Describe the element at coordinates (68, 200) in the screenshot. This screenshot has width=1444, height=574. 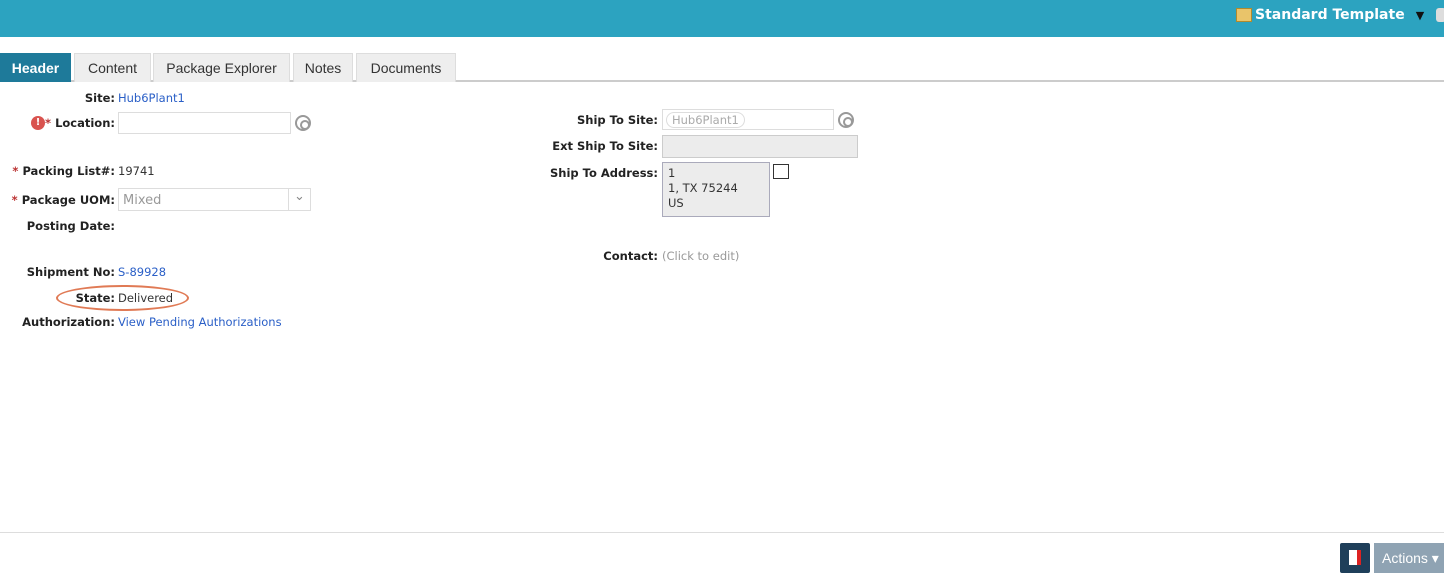
I see `package-uom-label: Package UOM:` at that location.